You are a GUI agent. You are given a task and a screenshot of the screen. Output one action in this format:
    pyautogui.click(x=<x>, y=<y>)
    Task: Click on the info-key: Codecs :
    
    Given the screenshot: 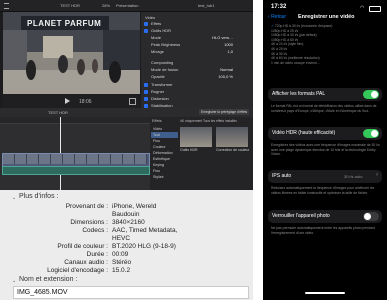 What is the action you would take?
    pyautogui.click(x=95, y=230)
    